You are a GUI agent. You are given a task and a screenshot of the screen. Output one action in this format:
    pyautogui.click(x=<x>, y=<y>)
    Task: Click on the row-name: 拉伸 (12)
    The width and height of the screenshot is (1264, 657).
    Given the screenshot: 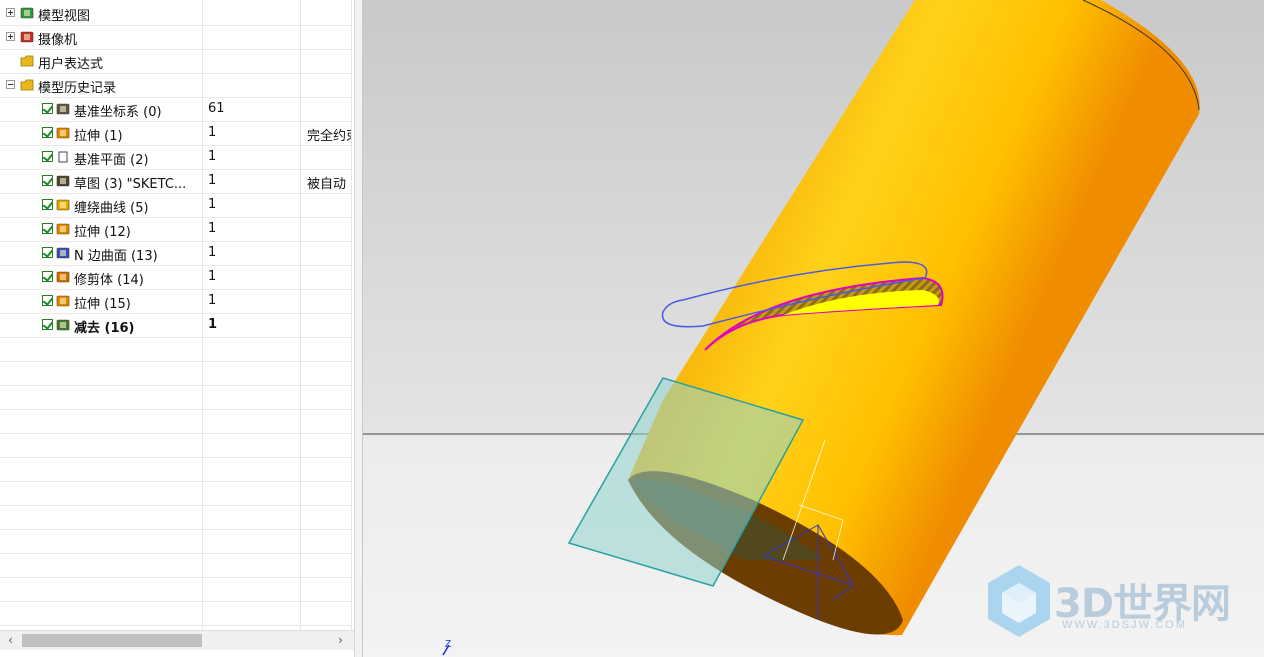 What is the action you would take?
    pyautogui.click(x=102, y=232)
    